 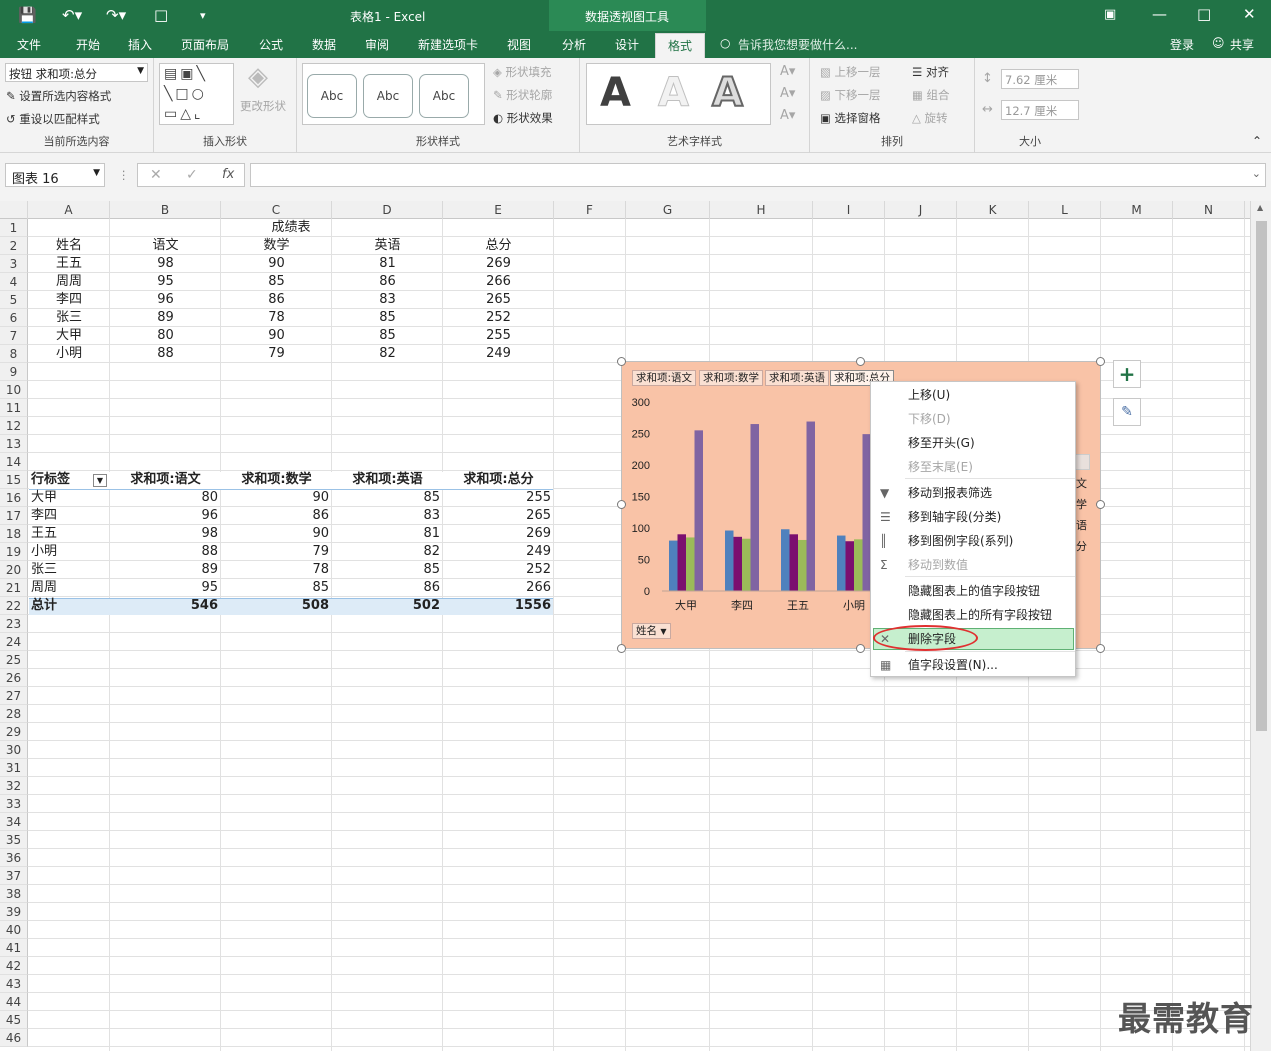 What do you see at coordinates (165, 282) in the screenshot?
I see `table-cell: 95` at bounding box center [165, 282].